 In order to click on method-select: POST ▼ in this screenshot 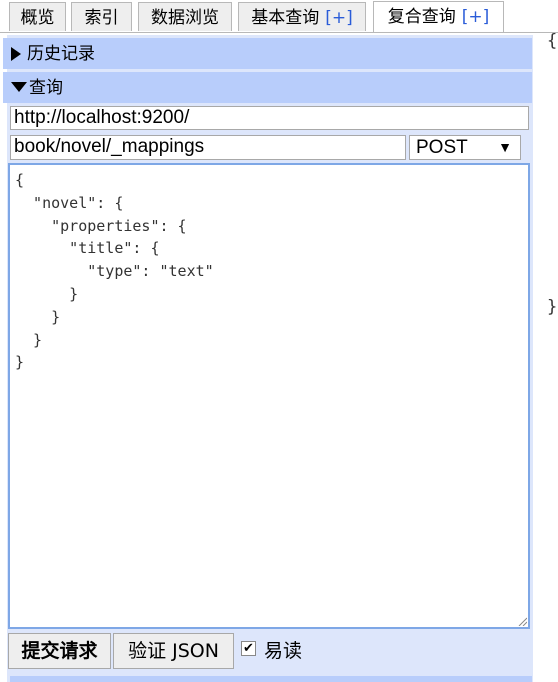, I will do `click(465, 147)`.